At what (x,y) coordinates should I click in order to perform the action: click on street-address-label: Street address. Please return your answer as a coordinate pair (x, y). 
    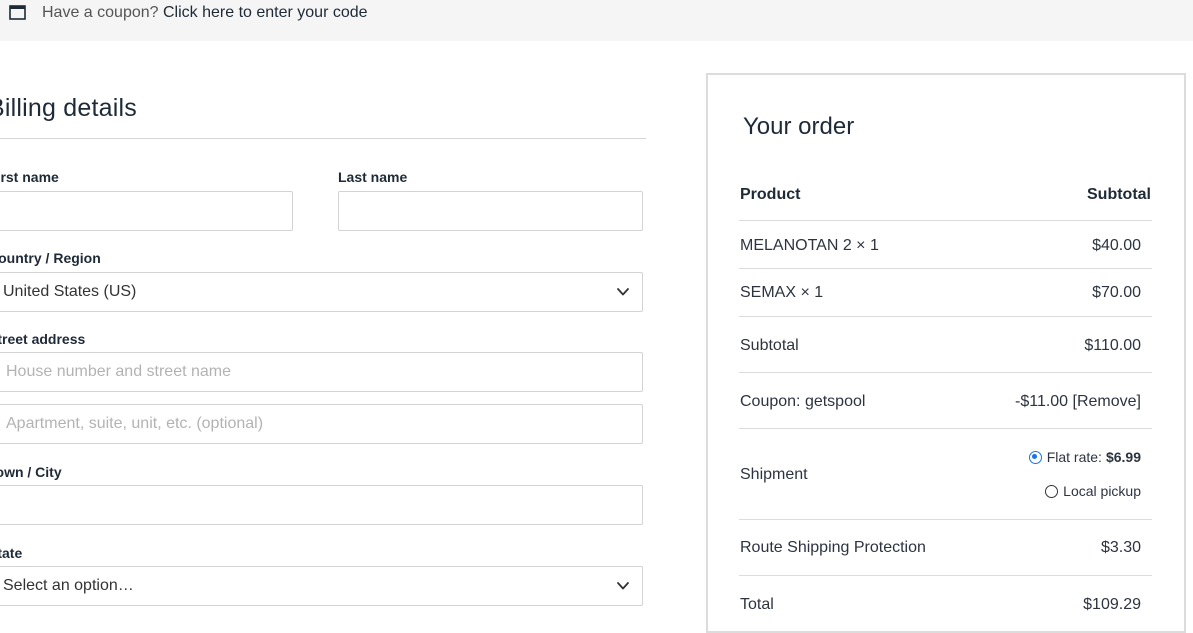
    Looking at the image, I should click on (43, 339).